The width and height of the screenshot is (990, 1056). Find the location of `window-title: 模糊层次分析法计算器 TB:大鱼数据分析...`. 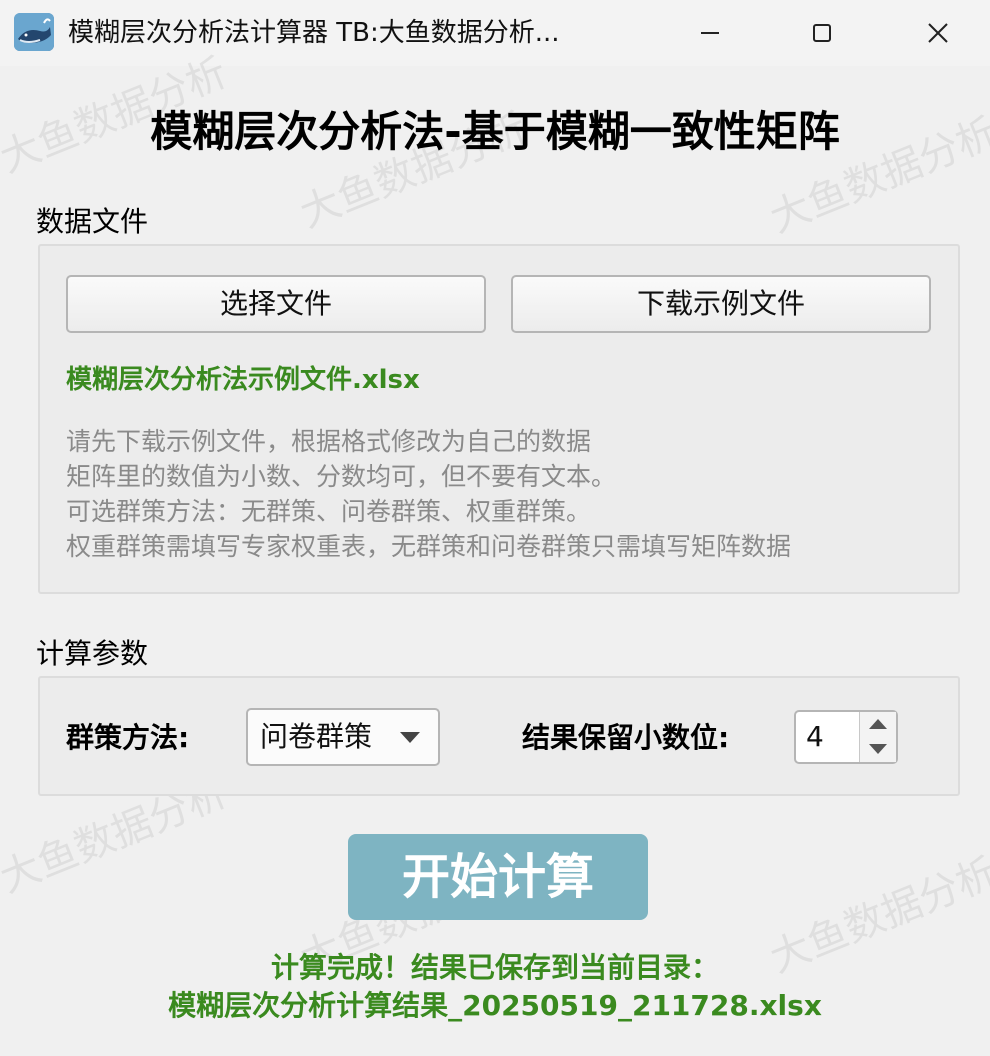

window-title: 模糊层次分析法计算器 TB:大鱼数据分析... is located at coordinates (314, 33).